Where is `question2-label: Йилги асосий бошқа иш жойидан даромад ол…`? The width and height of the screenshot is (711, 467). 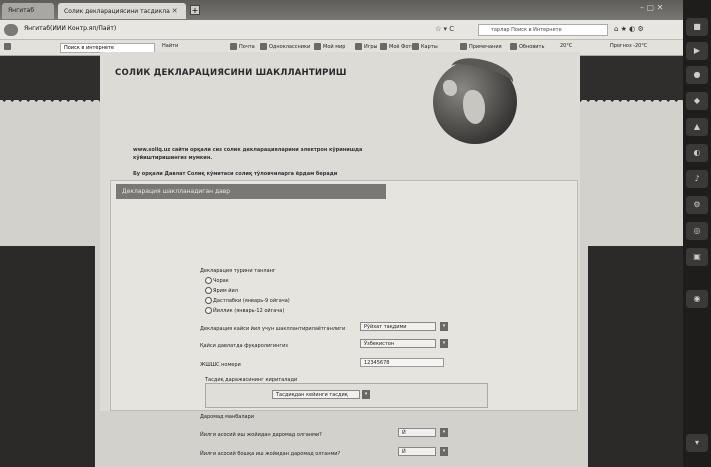 question2-label: Йилги асосий бошқа иш жойидан даромад ол… is located at coordinates (270, 454).